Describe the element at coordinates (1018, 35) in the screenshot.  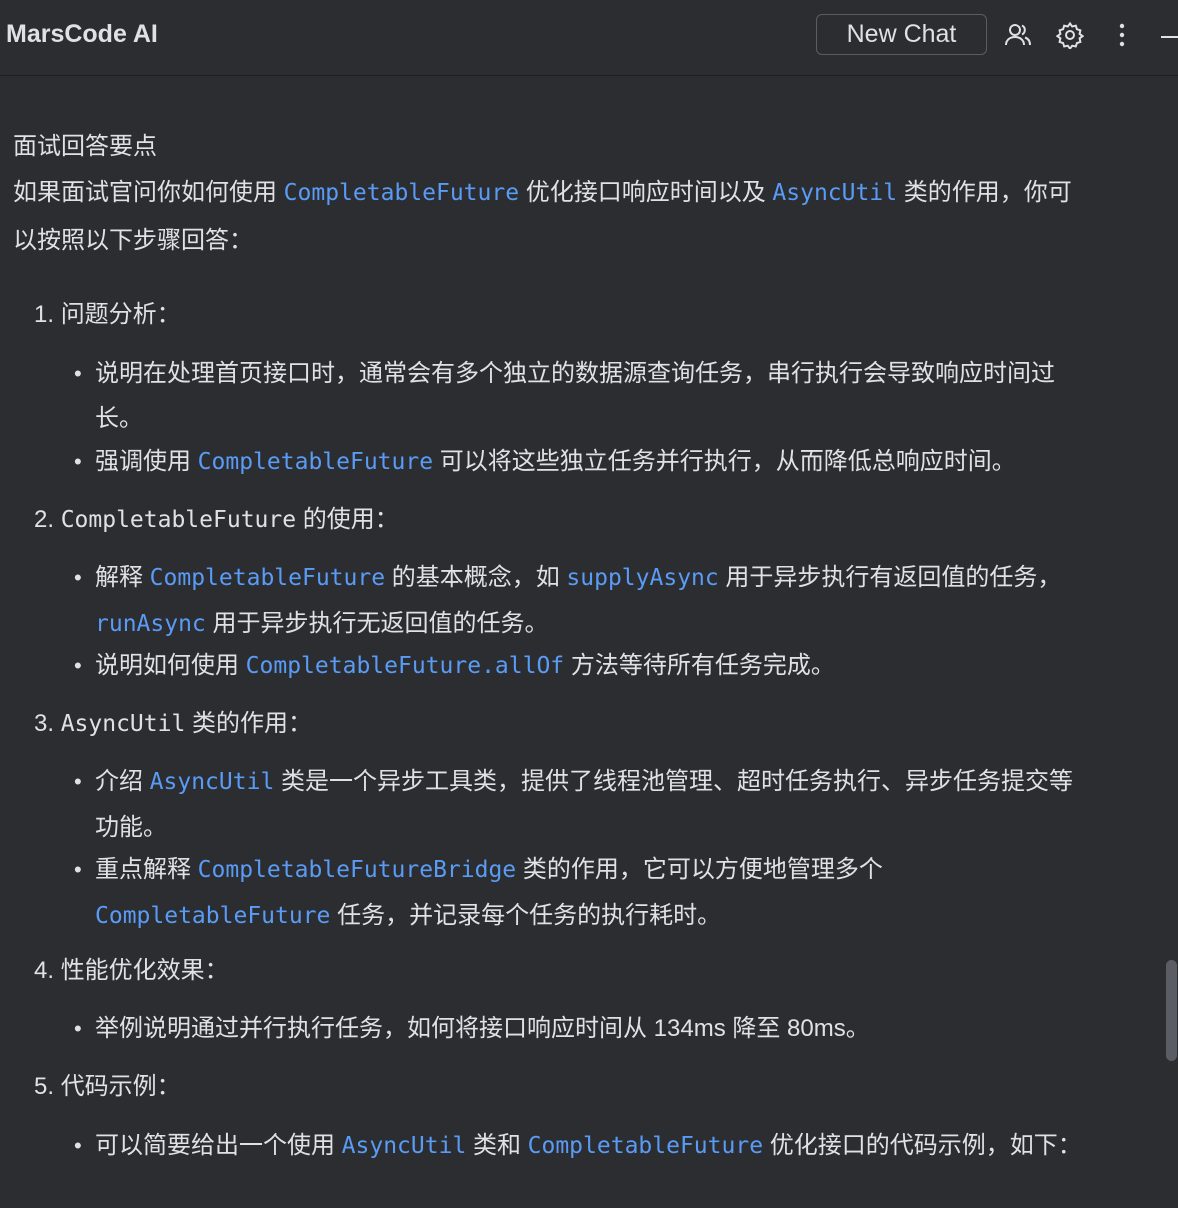
I see `users-icon` at that location.